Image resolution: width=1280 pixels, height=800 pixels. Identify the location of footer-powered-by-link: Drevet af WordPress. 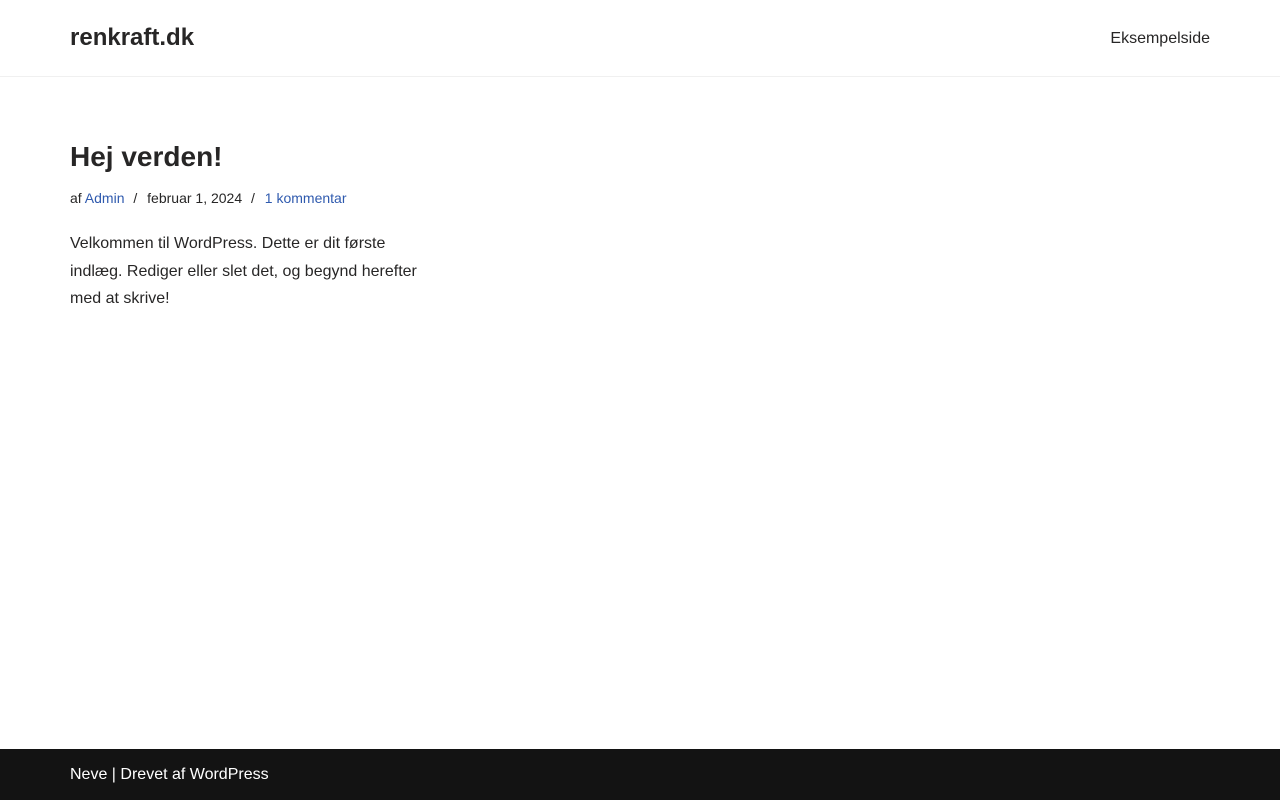
(194, 774).